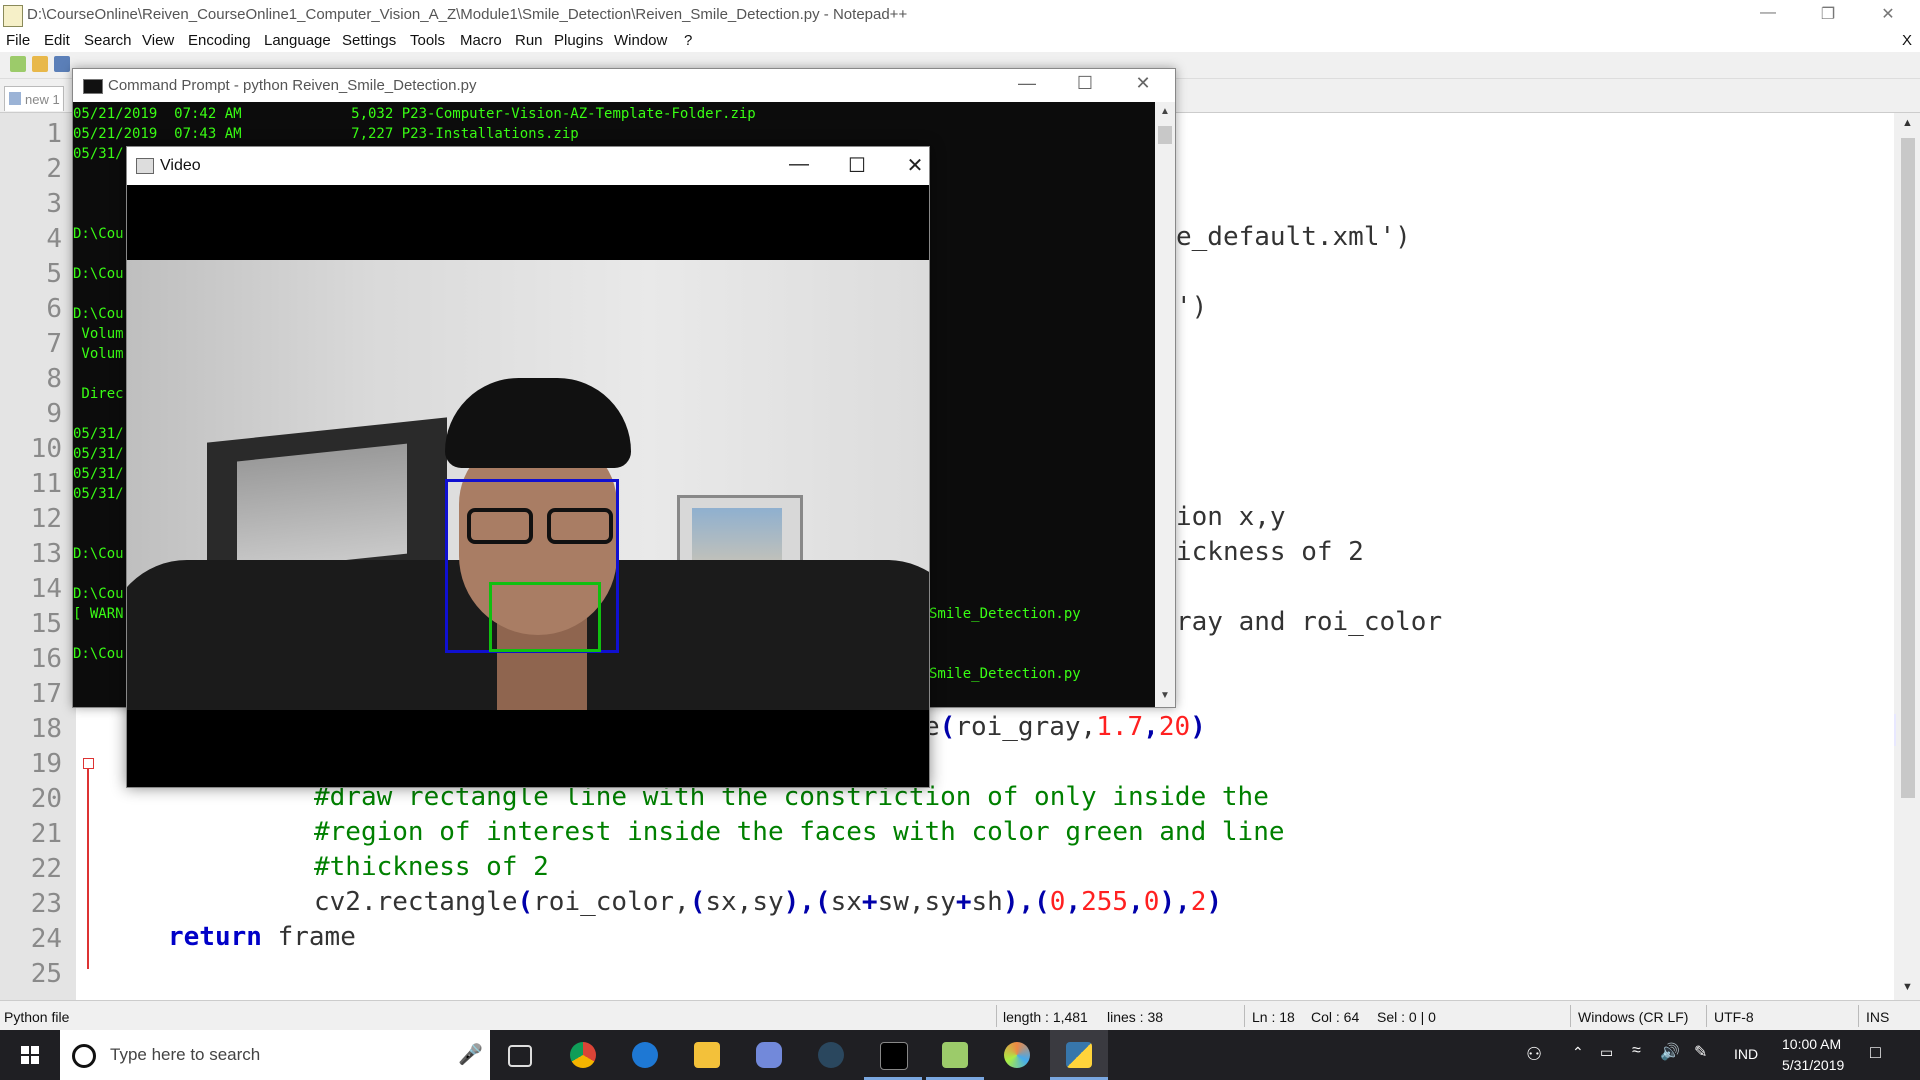 This screenshot has height=1080, width=1920. What do you see at coordinates (470, 1054) in the screenshot?
I see `microphone-icon: 🎤` at bounding box center [470, 1054].